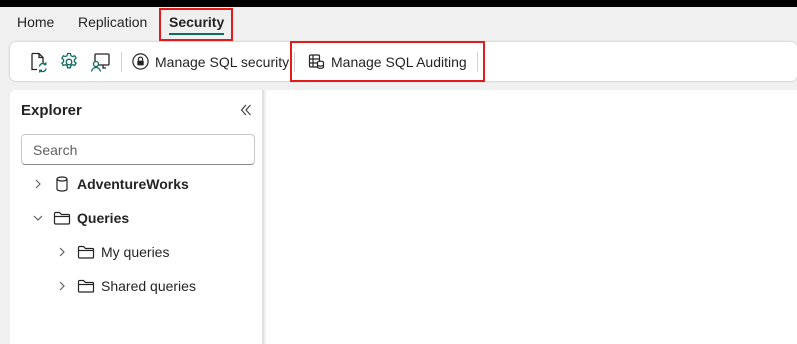  I want to click on ribbon-tabs: Home Replication Security, so click(398, 23).